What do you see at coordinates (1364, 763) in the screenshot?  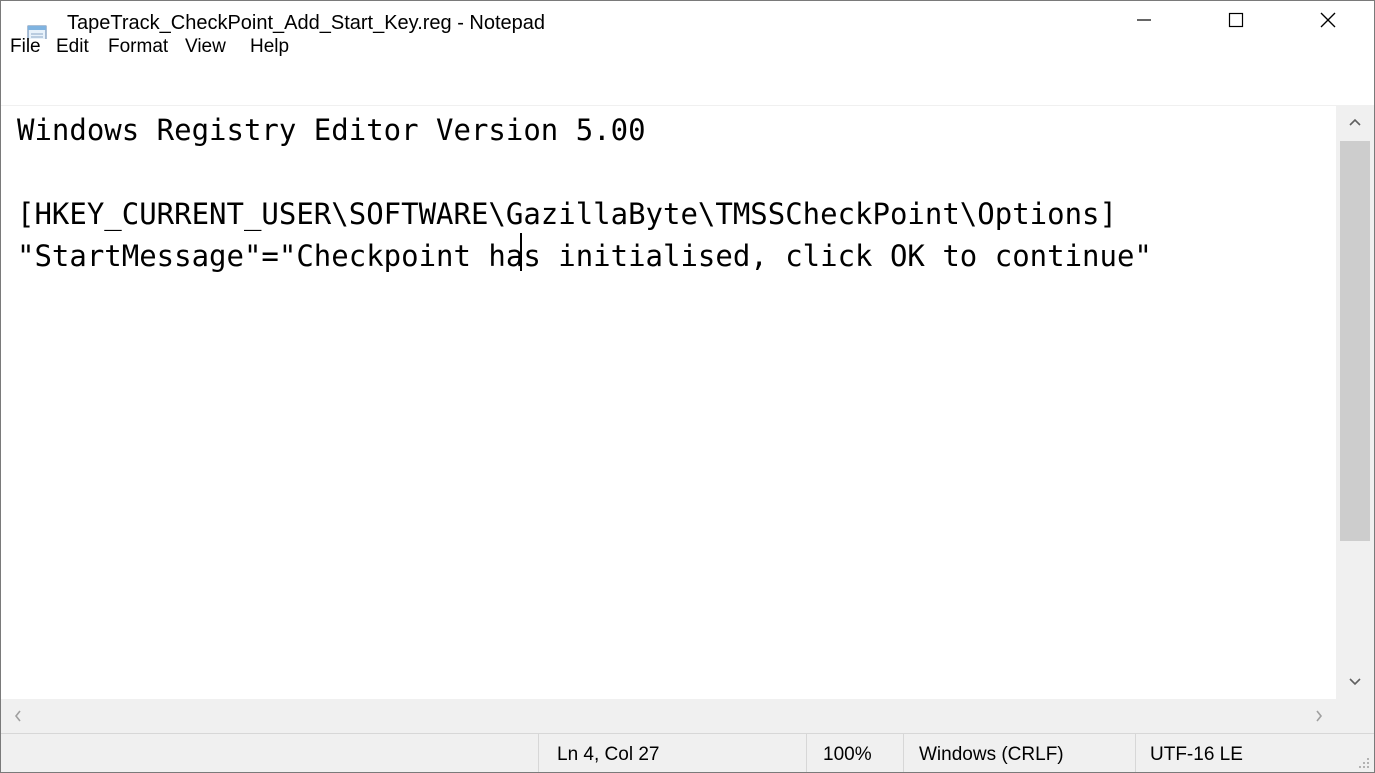 I see `resize-grip-icon` at bounding box center [1364, 763].